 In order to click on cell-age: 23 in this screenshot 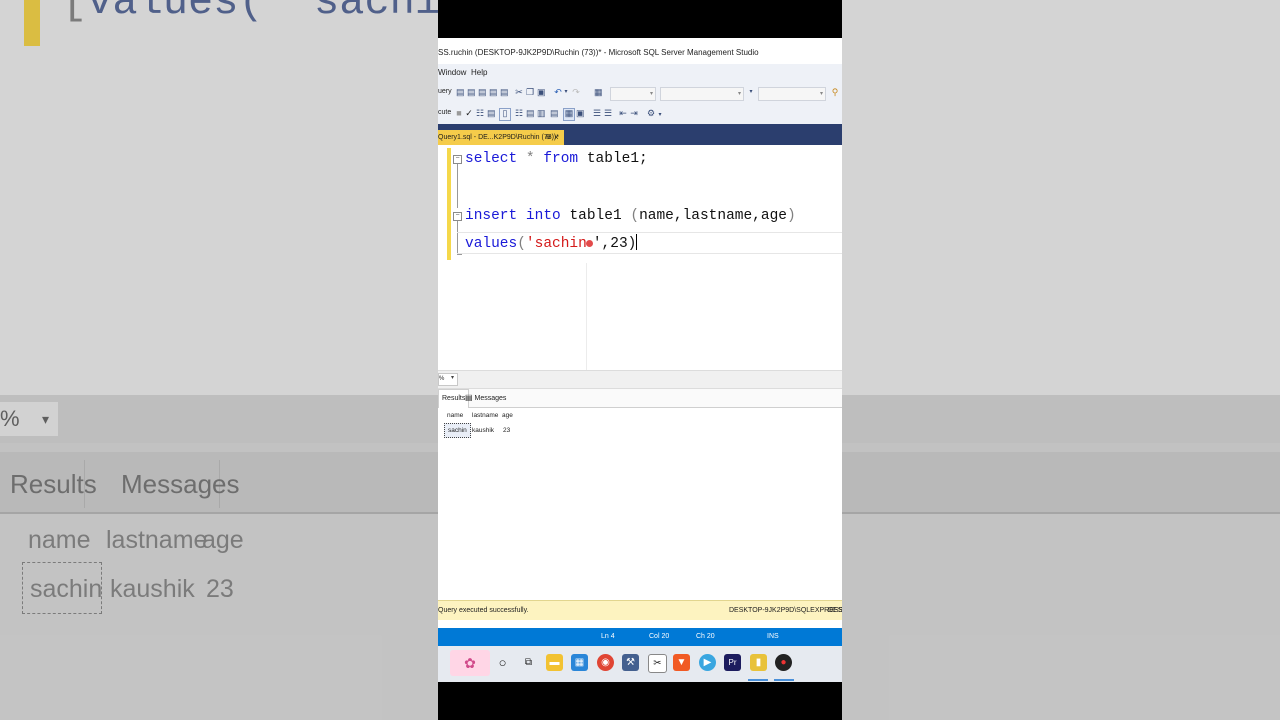, I will do `click(506, 430)`.